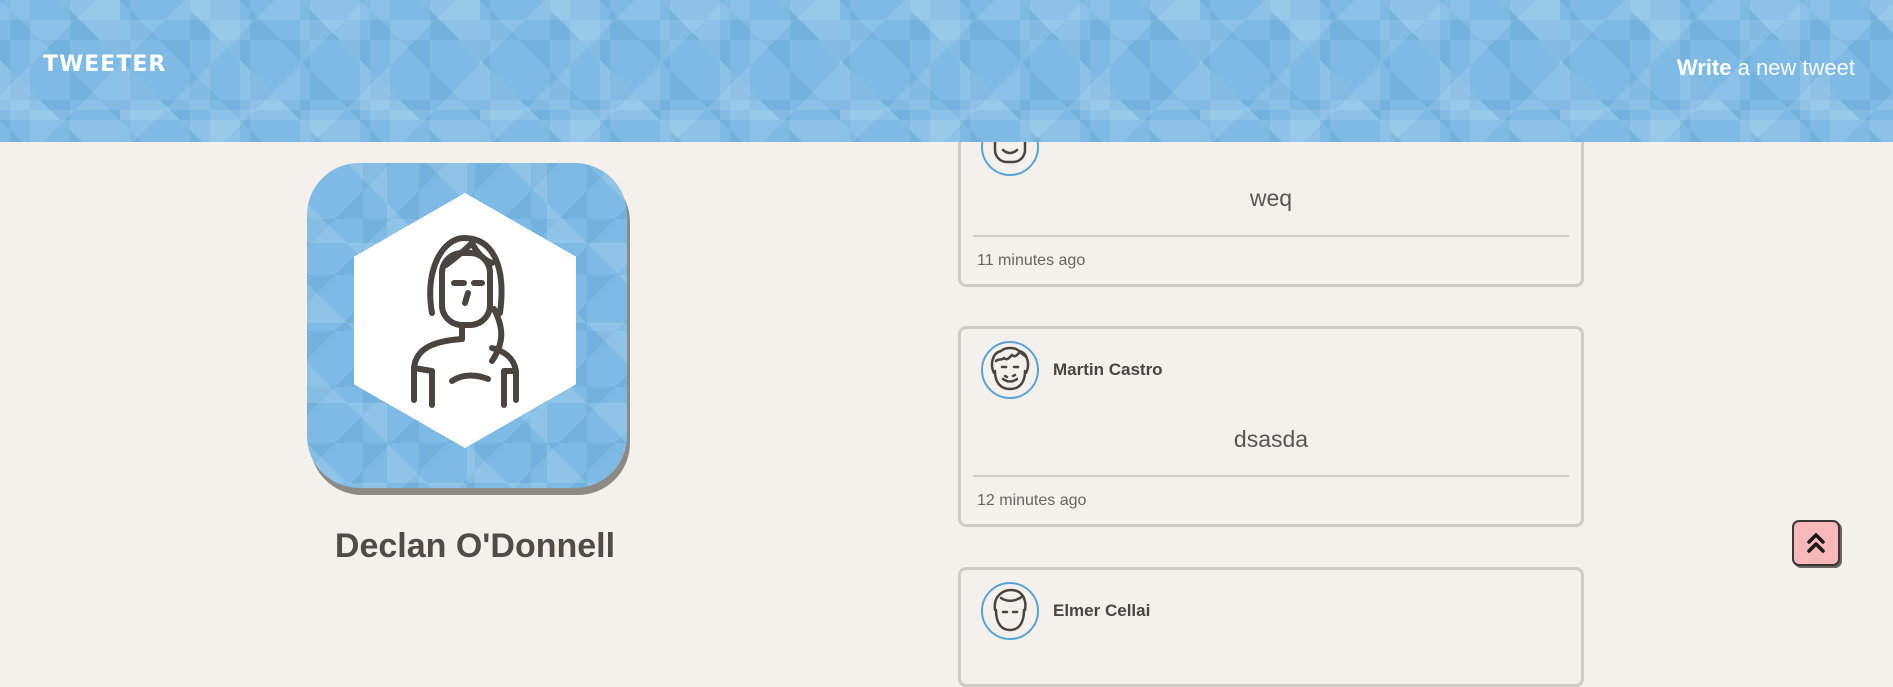 This screenshot has width=1893, height=687. What do you see at coordinates (475, 546) in the screenshot?
I see `profile-name: Declan O'Donnell` at bounding box center [475, 546].